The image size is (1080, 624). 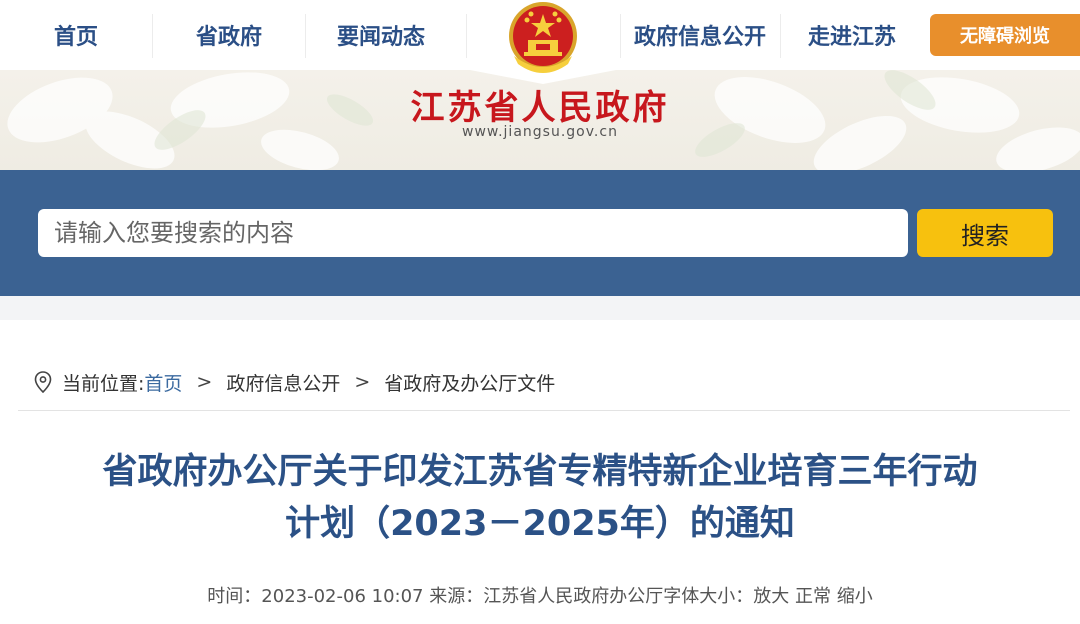 What do you see at coordinates (1005, 35) in the screenshot?
I see `accessibility-button: 无障碍浏览` at bounding box center [1005, 35].